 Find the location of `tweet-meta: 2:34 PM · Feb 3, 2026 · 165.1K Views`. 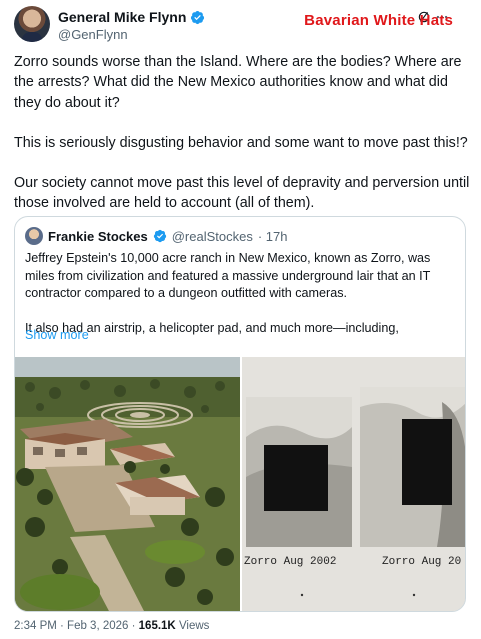

tweet-meta: 2:34 PM · Feb 3, 2026 · 165.1K Views is located at coordinates (111, 626).